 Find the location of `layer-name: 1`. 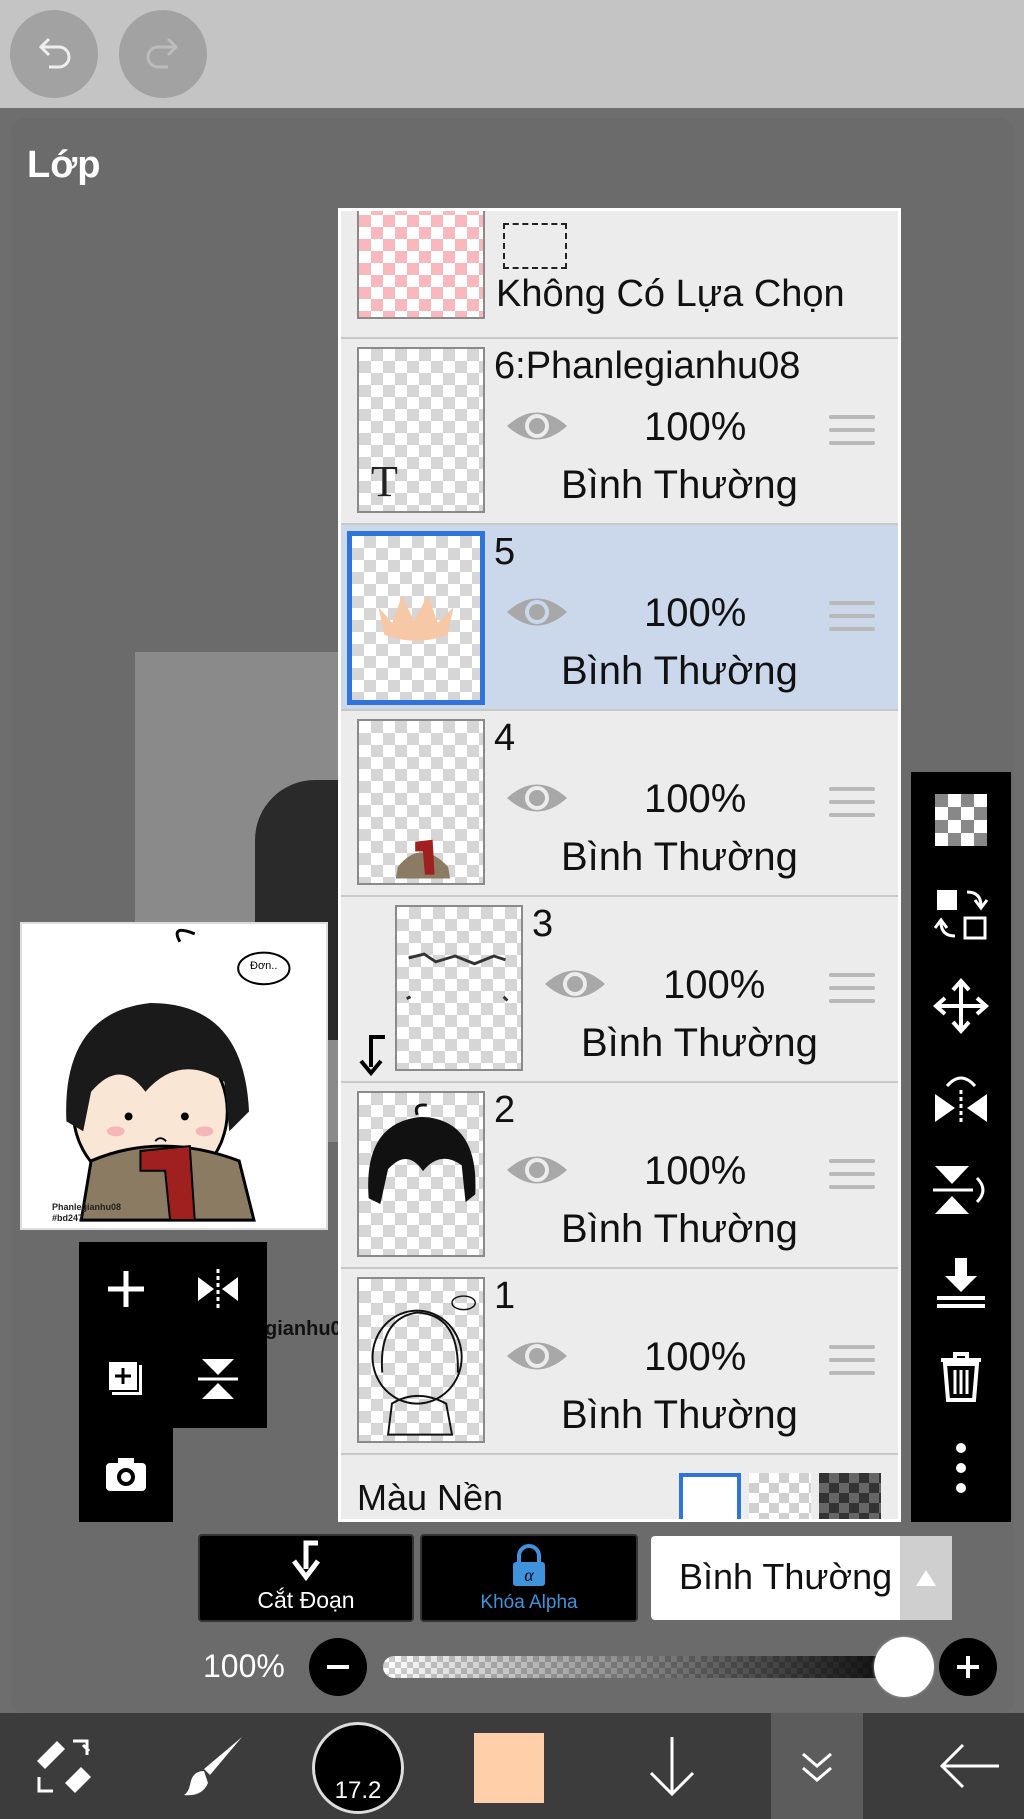

layer-name: 1 is located at coordinates (505, 1296).